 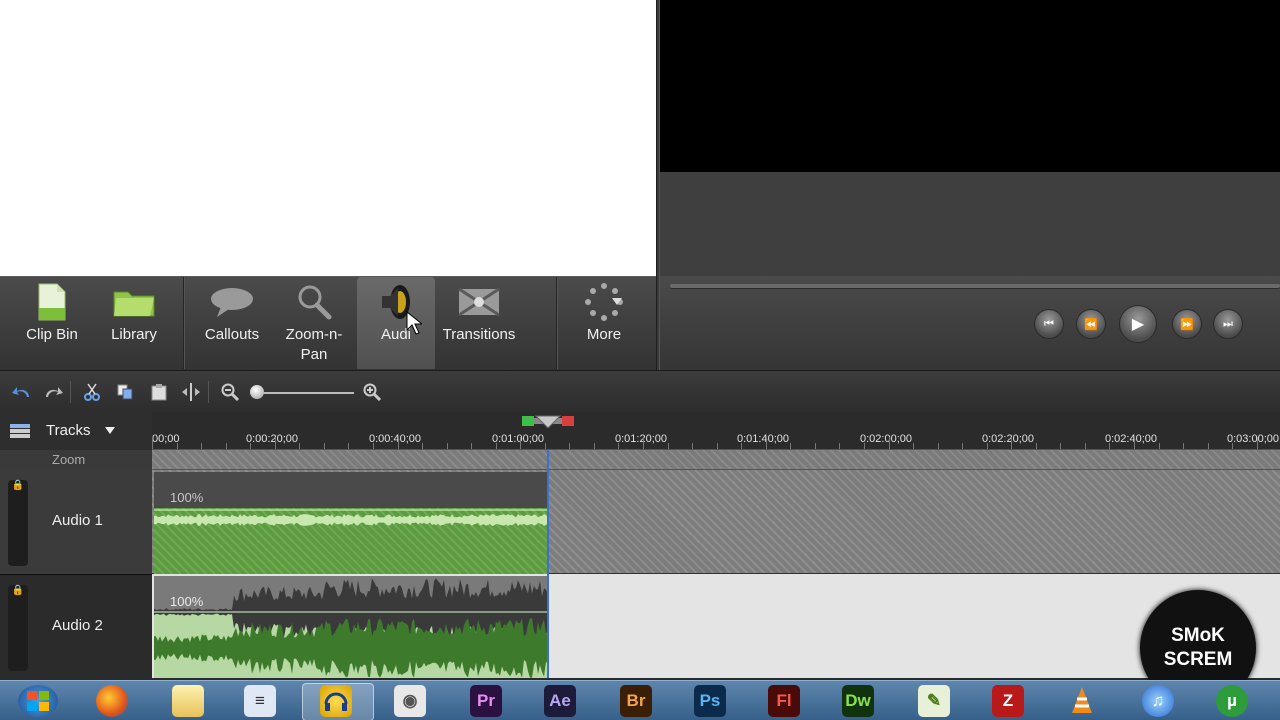 What do you see at coordinates (1082, 701) in the screenshot?
I see `vlc-icon` at bounding box center [1082, 701].